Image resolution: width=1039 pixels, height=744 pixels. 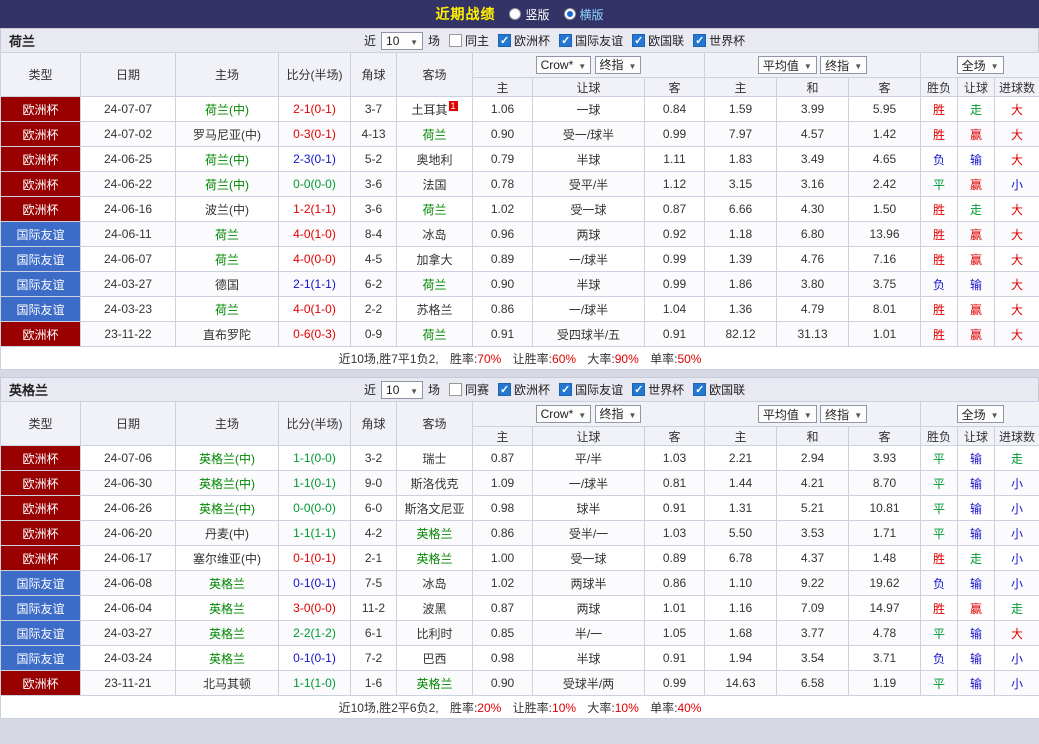 I want to click on avg-odds-home: 1.36, so click(x=740, y=309).